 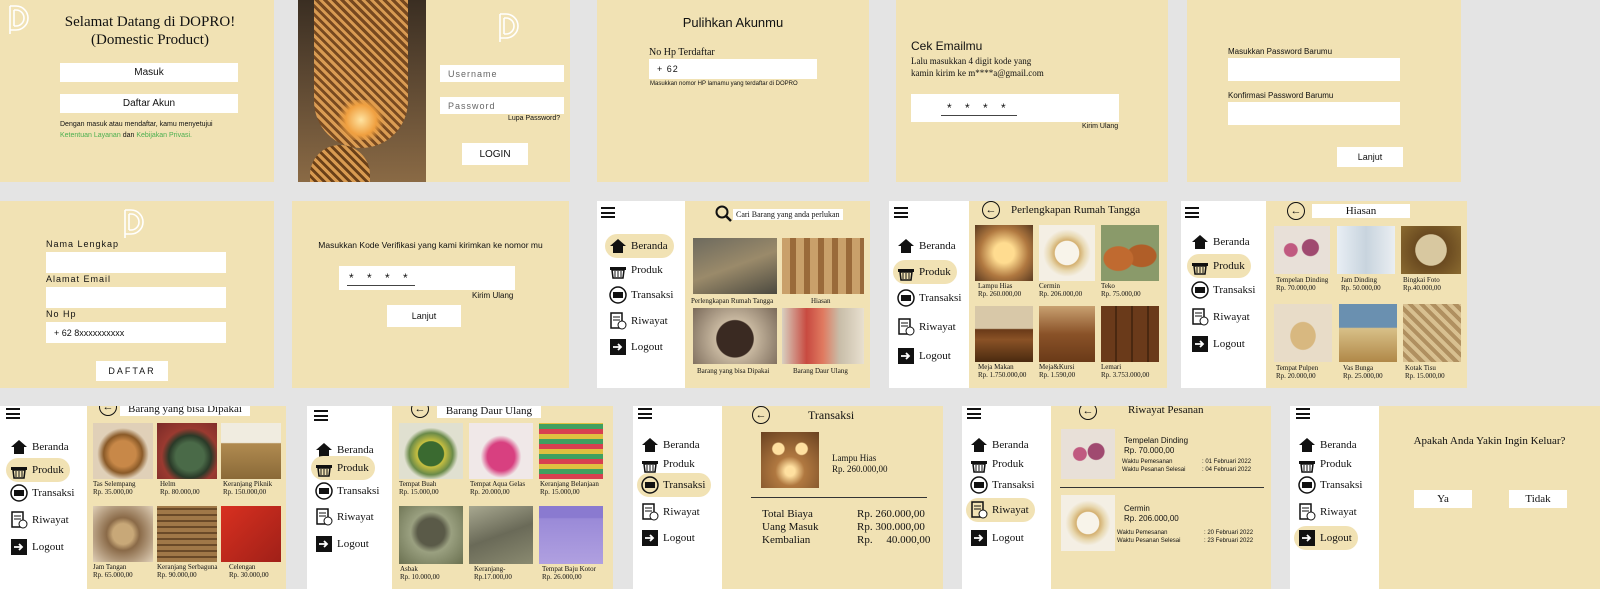 I want to click on product-caption: Tempelan Dinding Rp. 70.000,00, so click(x=1302, y=284).